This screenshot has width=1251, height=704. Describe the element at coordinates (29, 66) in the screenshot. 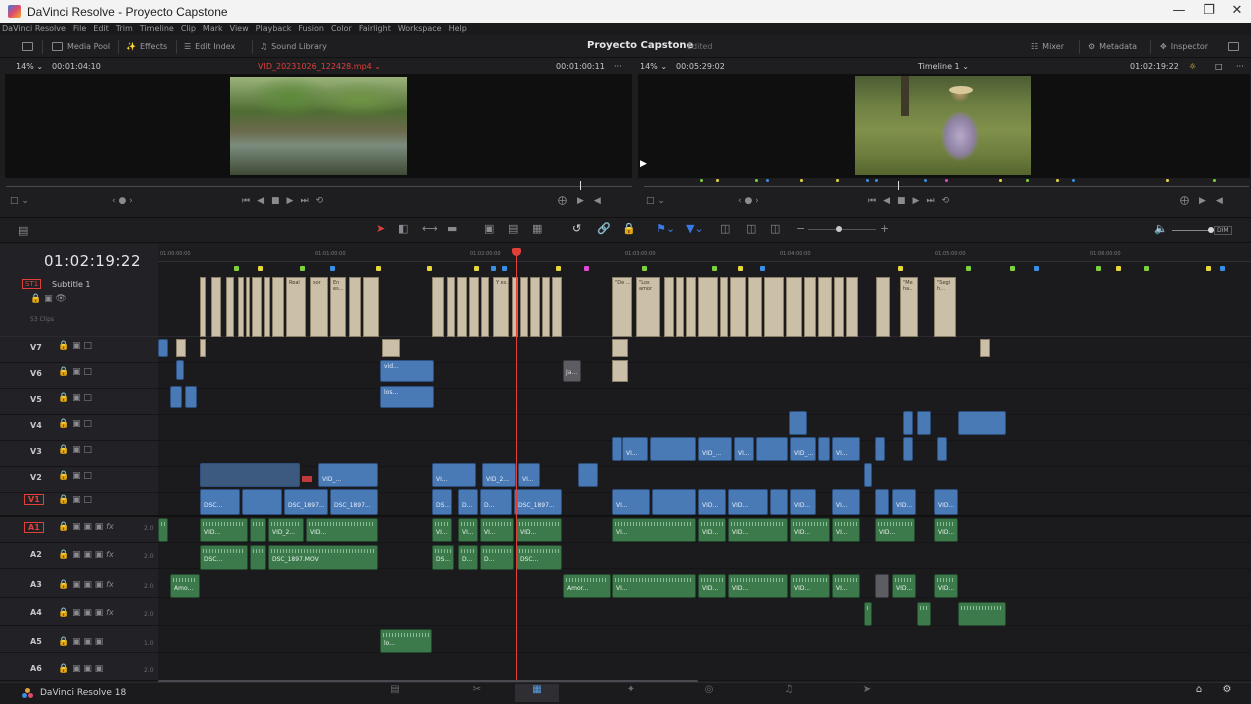

I see `source-zoom: 14% ⌄` at that location.